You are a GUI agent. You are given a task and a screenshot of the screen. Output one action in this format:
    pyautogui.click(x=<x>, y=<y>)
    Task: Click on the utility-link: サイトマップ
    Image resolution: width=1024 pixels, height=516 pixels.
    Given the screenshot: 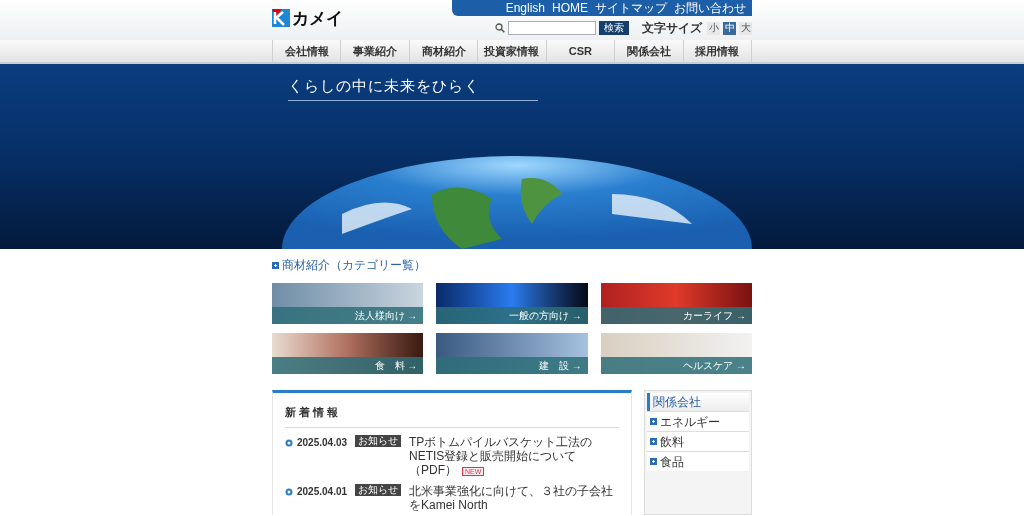 What is the action you would take?
    pyautogui.click(x=631, y=8)
    